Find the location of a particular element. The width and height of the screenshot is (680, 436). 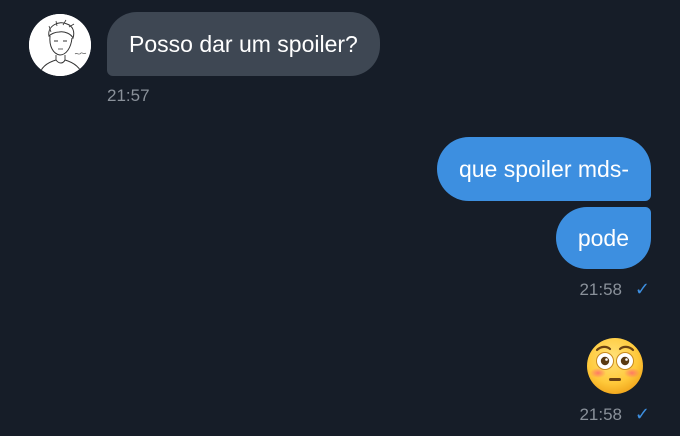

sketch-portrait-icon is located at coordinates (60, 45).